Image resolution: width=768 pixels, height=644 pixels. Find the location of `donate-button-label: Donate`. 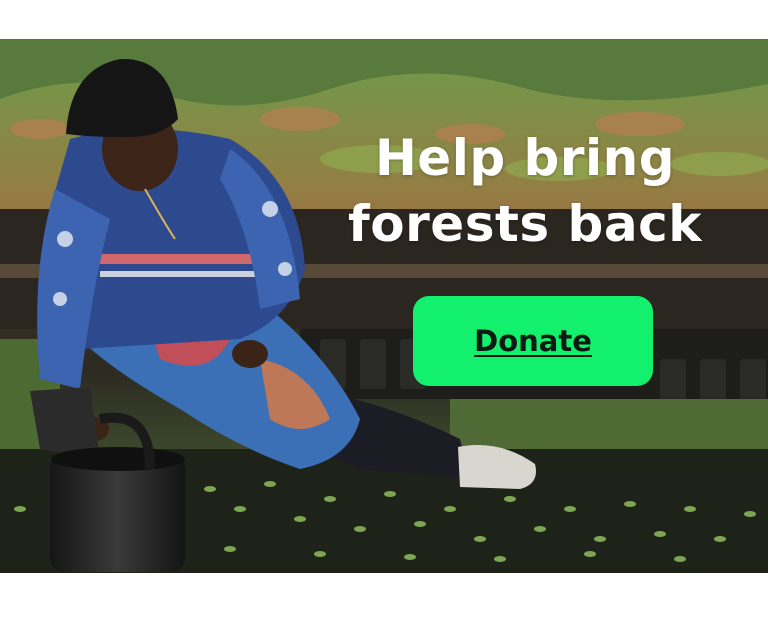

donate-button-label: Donate is located at coordinates (533, 341).